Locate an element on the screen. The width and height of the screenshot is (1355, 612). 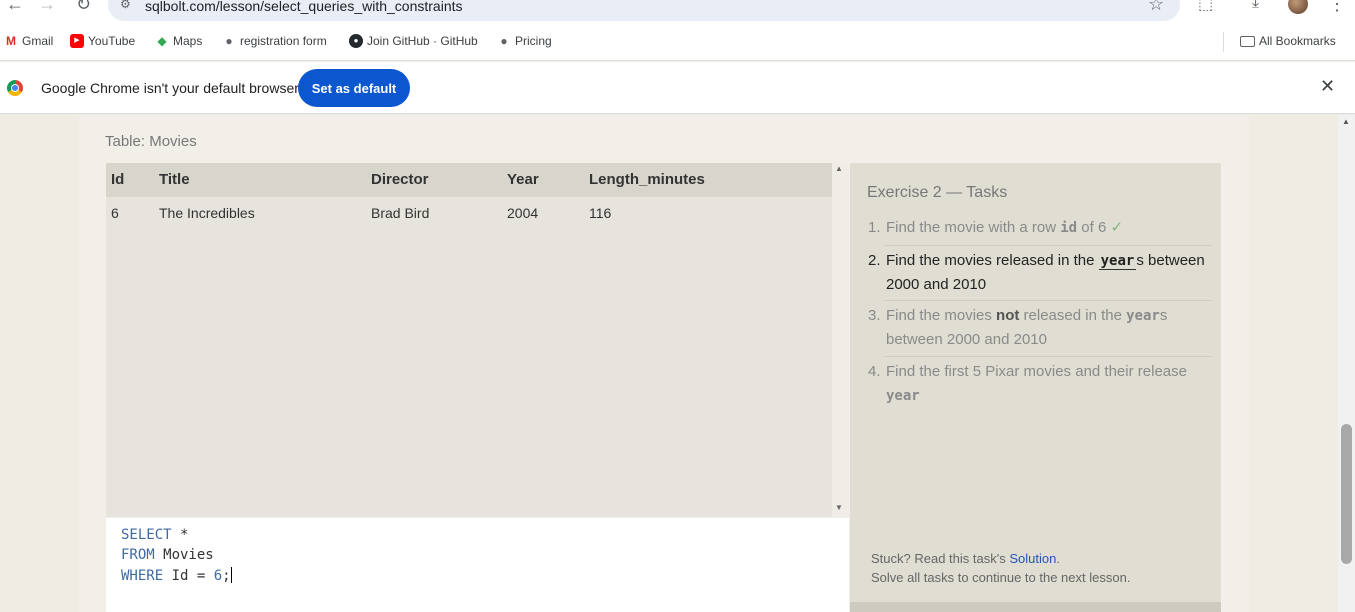
bookmark-label: YouTube is located at coordinates (112, 41).